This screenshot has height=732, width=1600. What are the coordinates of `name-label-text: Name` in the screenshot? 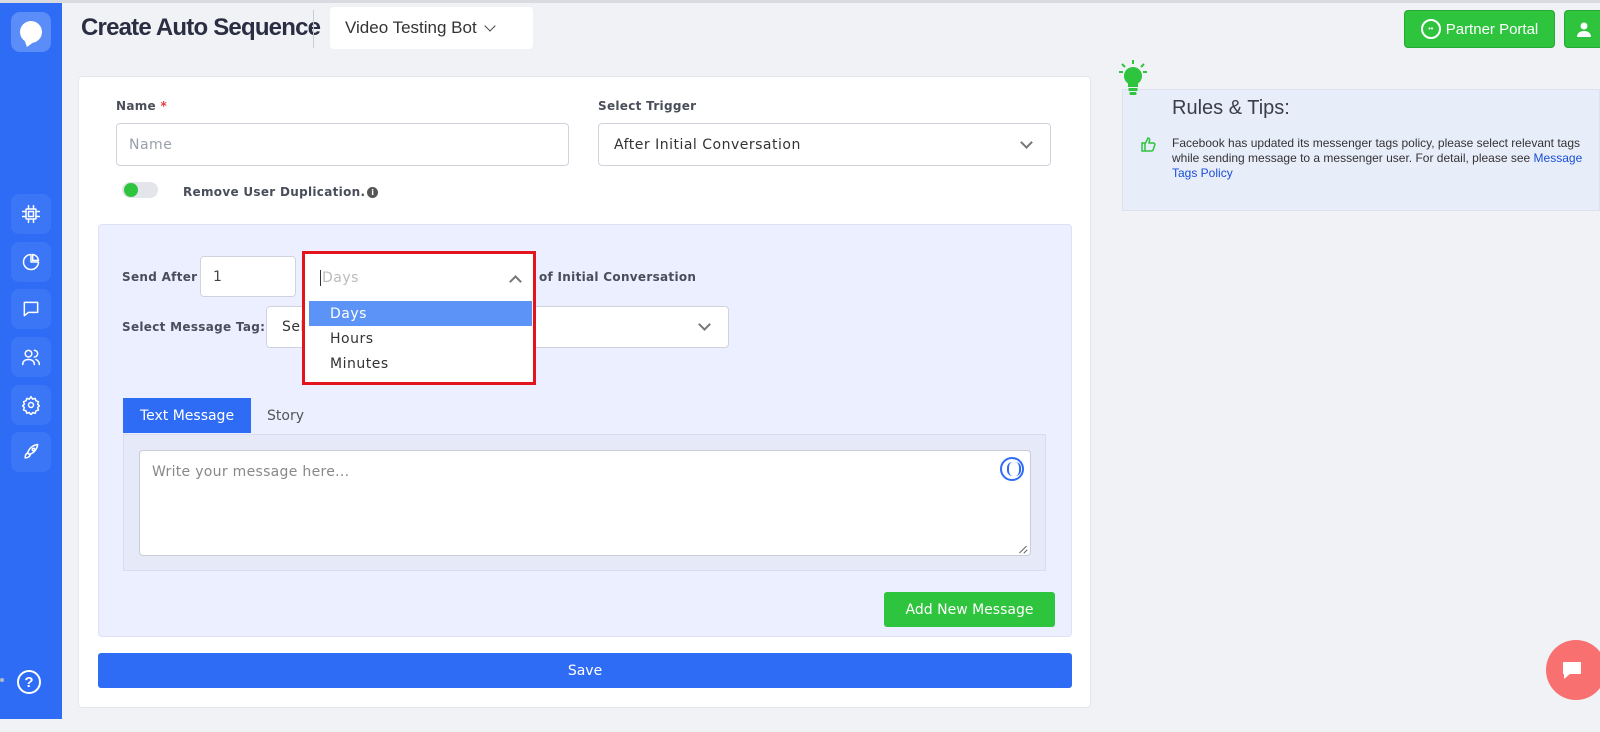 It's located at (136, 106).